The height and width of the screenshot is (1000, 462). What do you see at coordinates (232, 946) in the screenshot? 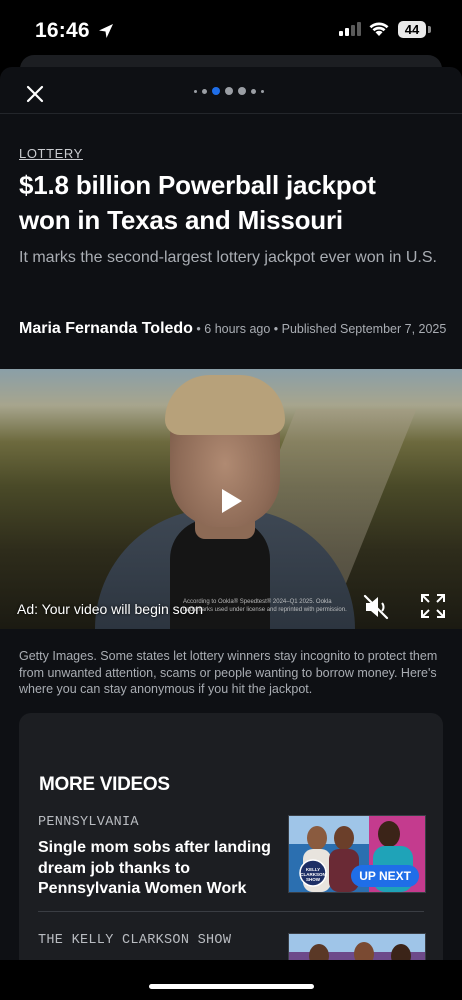
I see `video-list-item: THE KELLY CLARKSON SHOW` at bounding box center [232, 946].